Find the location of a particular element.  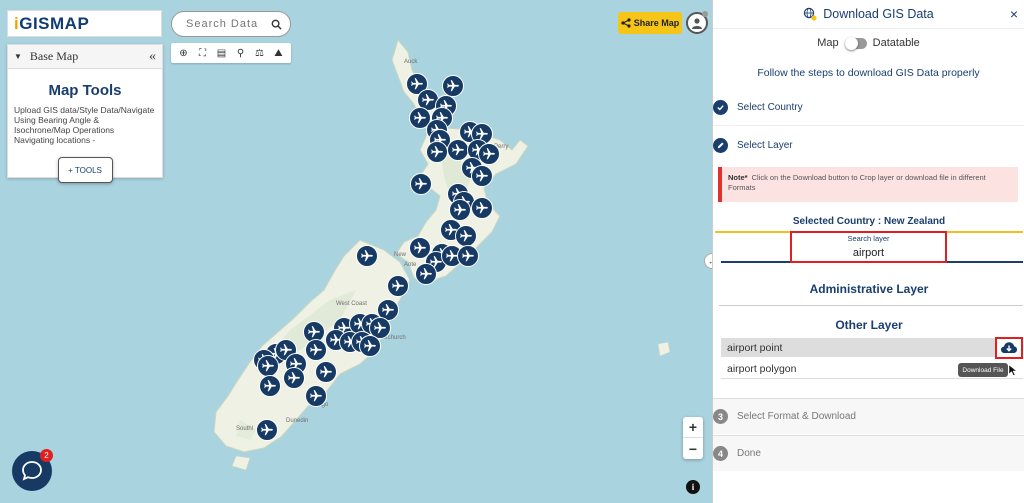

download-file-button is located at coordinates (1009, 348).